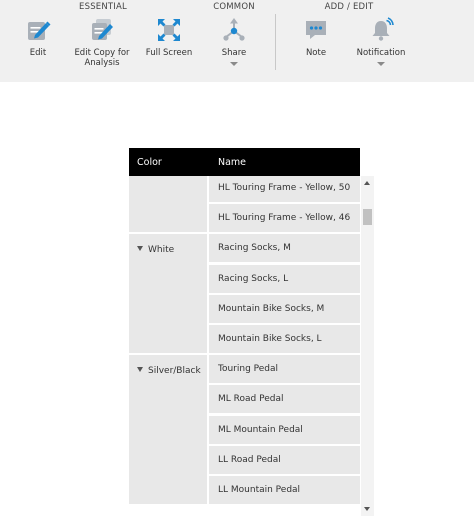 The width and height of the screenshot is (474, 523). I want to click on group-toggle: White, so click(155, 250).